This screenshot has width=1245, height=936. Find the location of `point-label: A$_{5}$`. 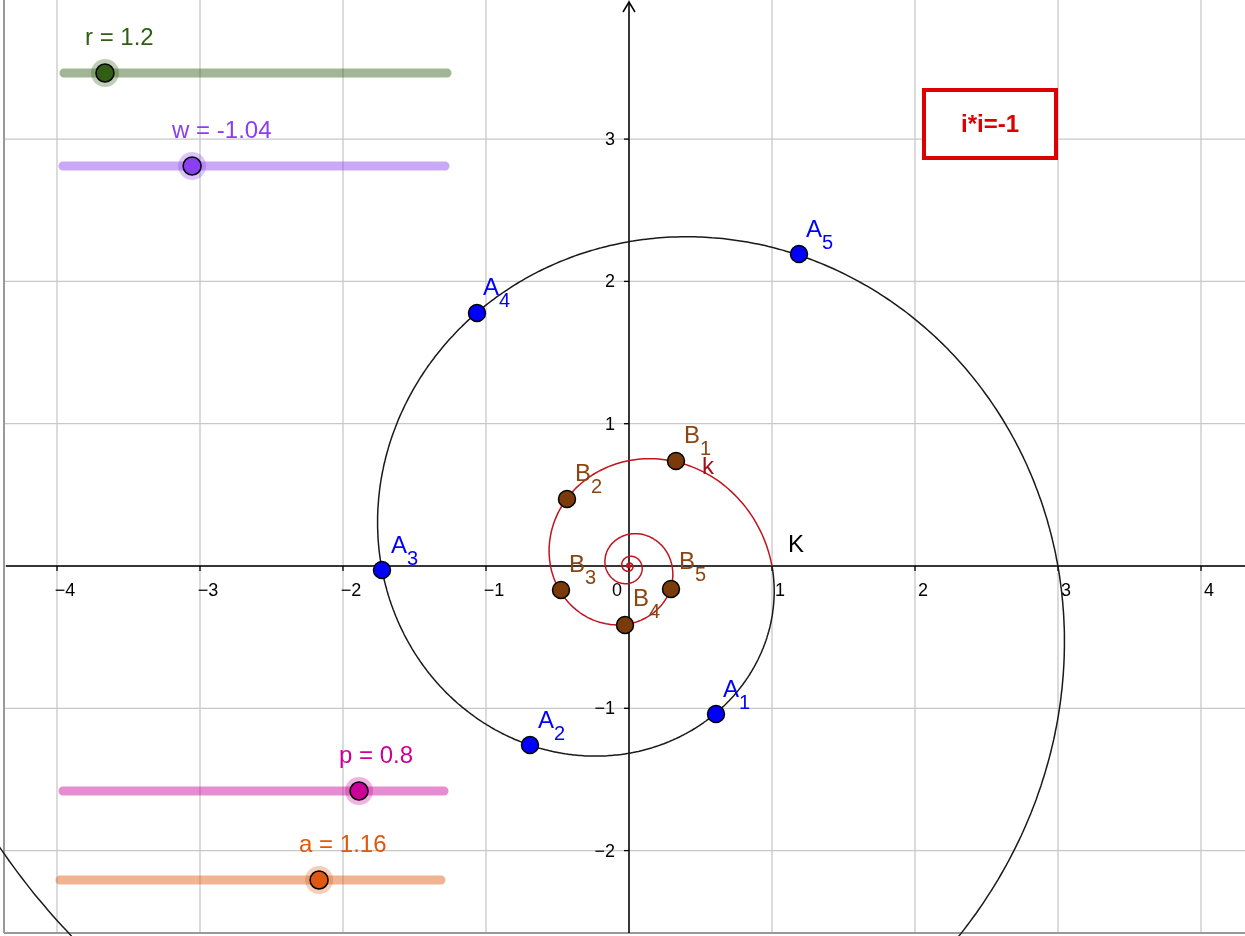

point-label: A$_{5}$ is located at coordinates (820, 234).